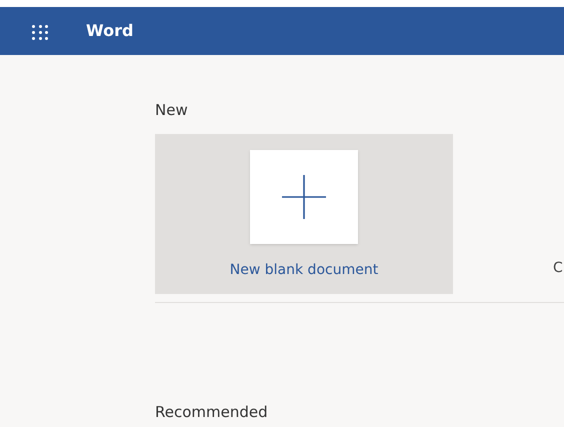  Describe the element at coordinates (304, 197) in the screenshot. I see `plus-icon` at that location.